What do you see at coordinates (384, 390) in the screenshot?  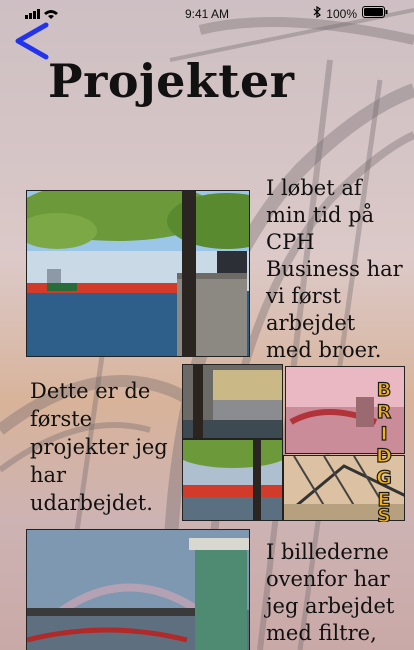 I see `svg-text: B` at bounding box center [384, 390].